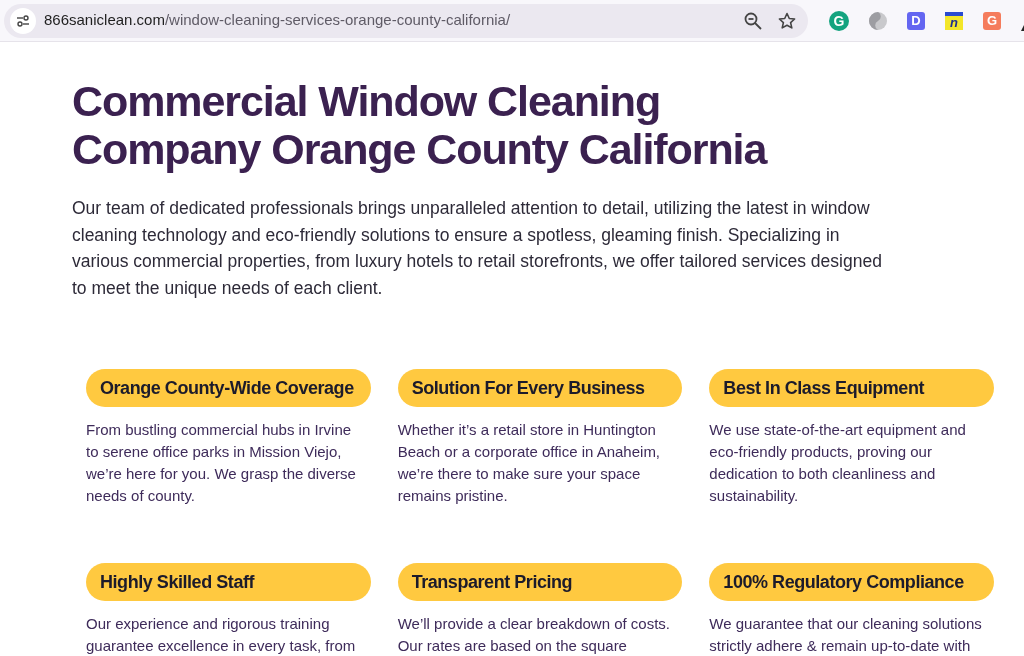 Image resolution: width=1024 pixels, height=656 pixels. What do you see at coordinates (954, 20) in the screenshot?
I see `extension-icon: n` at bounding box center [954, 20].